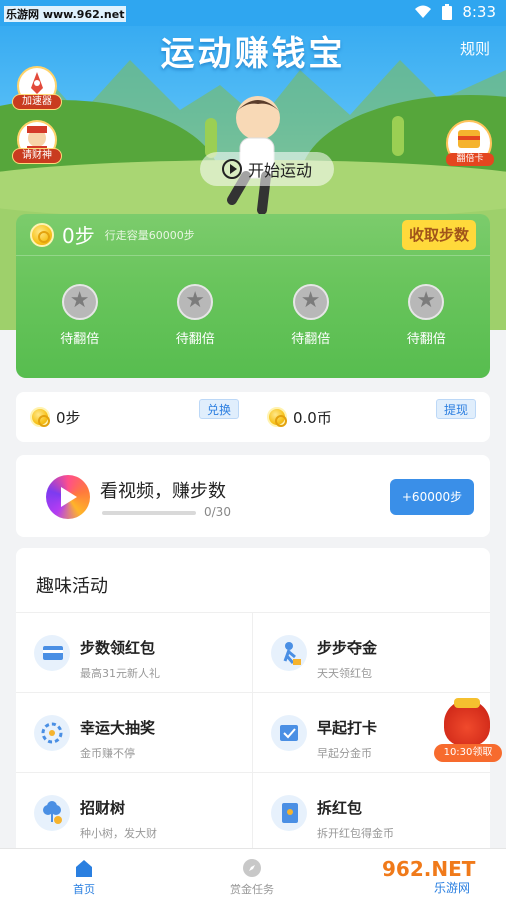 Image resolution: width=506 pixels, height=900 pixels. I want to click on activity-step-red-packet: 步数领红包 最高31元新人礼, so click(134, 652).